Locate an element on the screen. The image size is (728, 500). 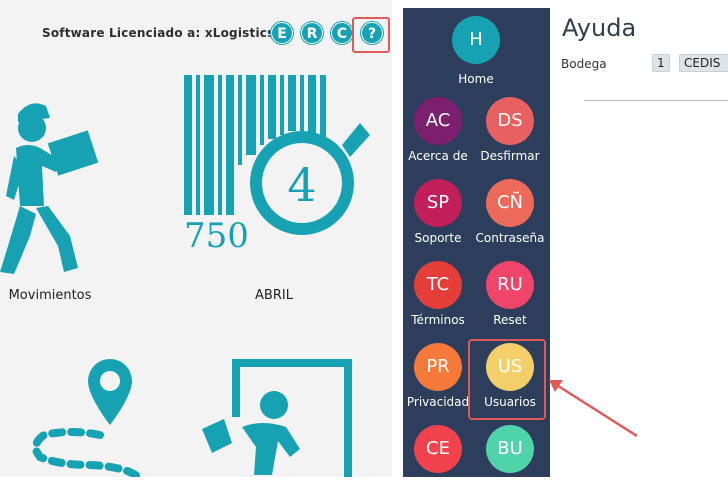
reset-avatar: RU is located at coordinates (510, 285).